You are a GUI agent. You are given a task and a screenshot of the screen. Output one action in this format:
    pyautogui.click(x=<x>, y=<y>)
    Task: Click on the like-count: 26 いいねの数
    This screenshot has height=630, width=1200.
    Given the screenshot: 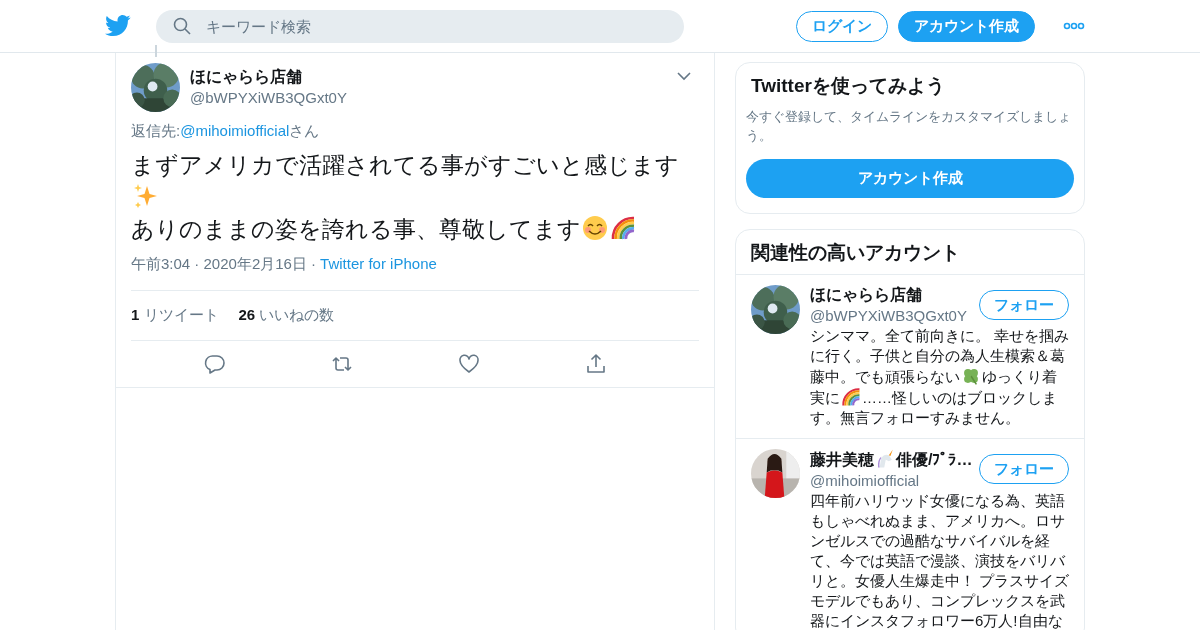 What is the action you would take?
    pyautogui.click(x=286, y=315)
    